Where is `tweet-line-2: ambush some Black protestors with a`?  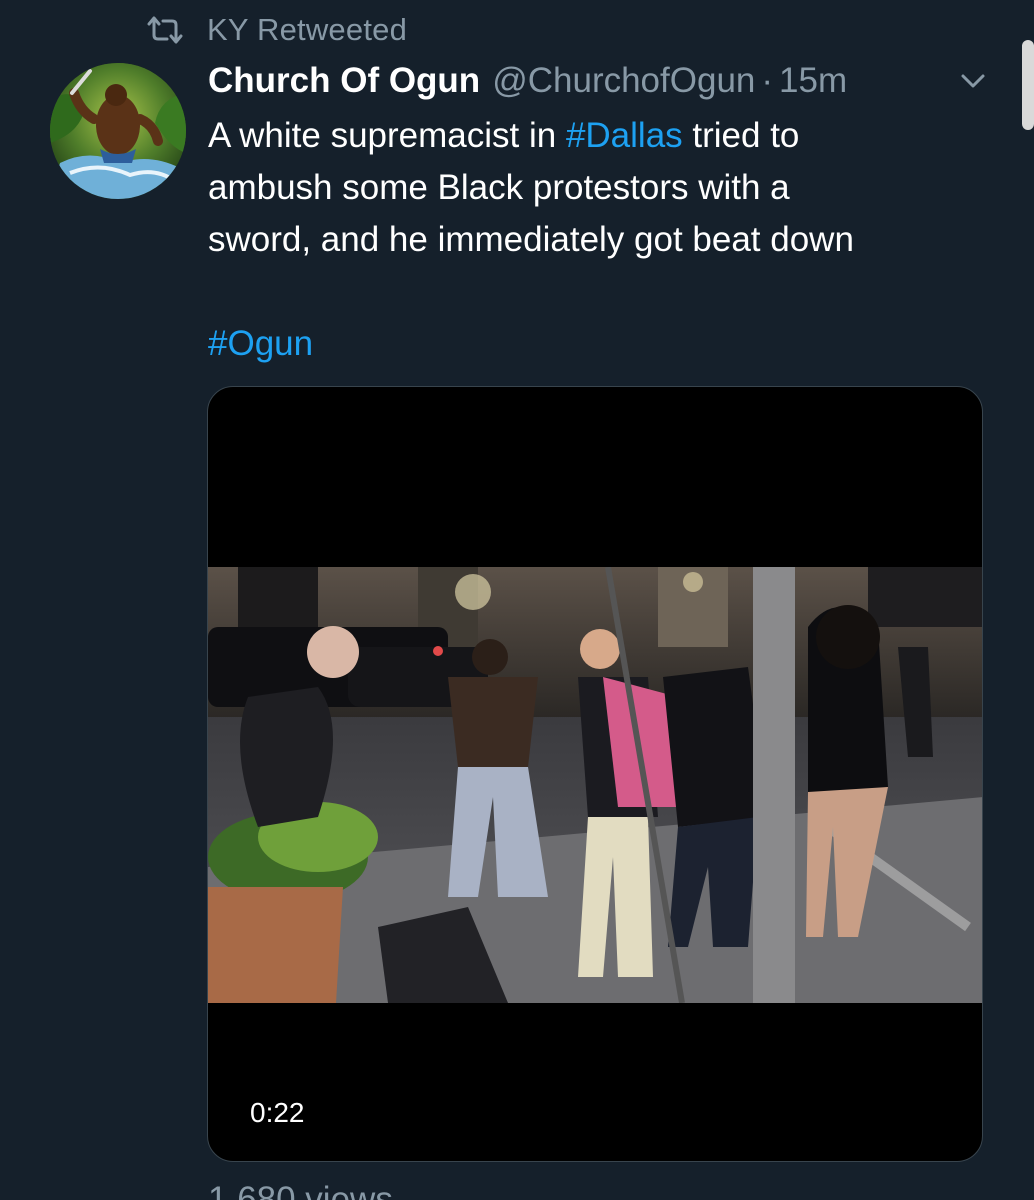 tweet-line-2: ambush some Black protestors with a is located at coordinates (499, 187).